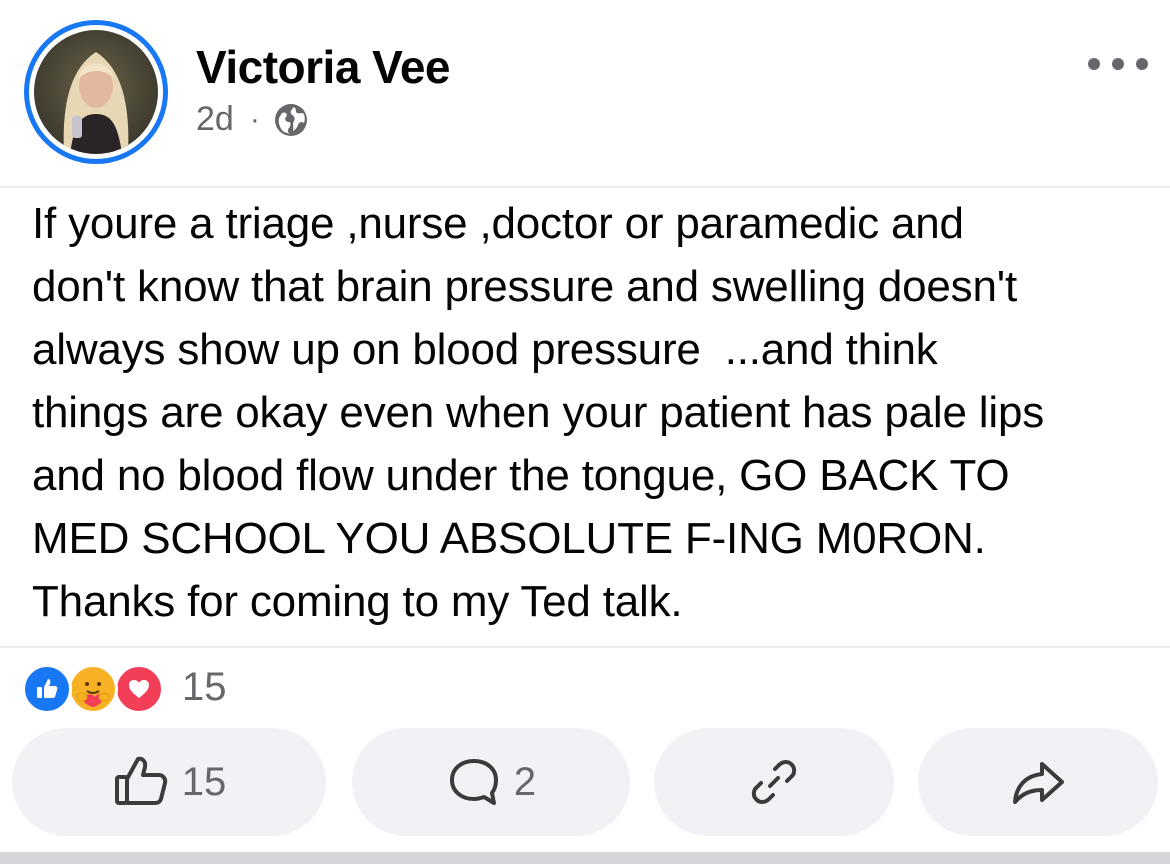  What do you see at coordinates (290, 119) in the screenshot?
I see `globe-icon` at bounding box center [290, 119].